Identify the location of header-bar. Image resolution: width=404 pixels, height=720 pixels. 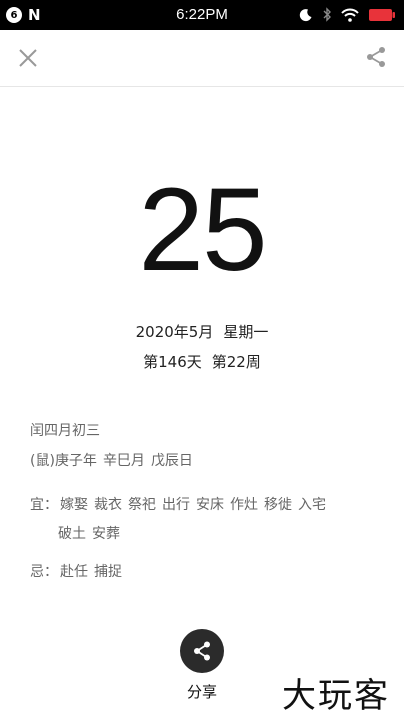
(202, 58).